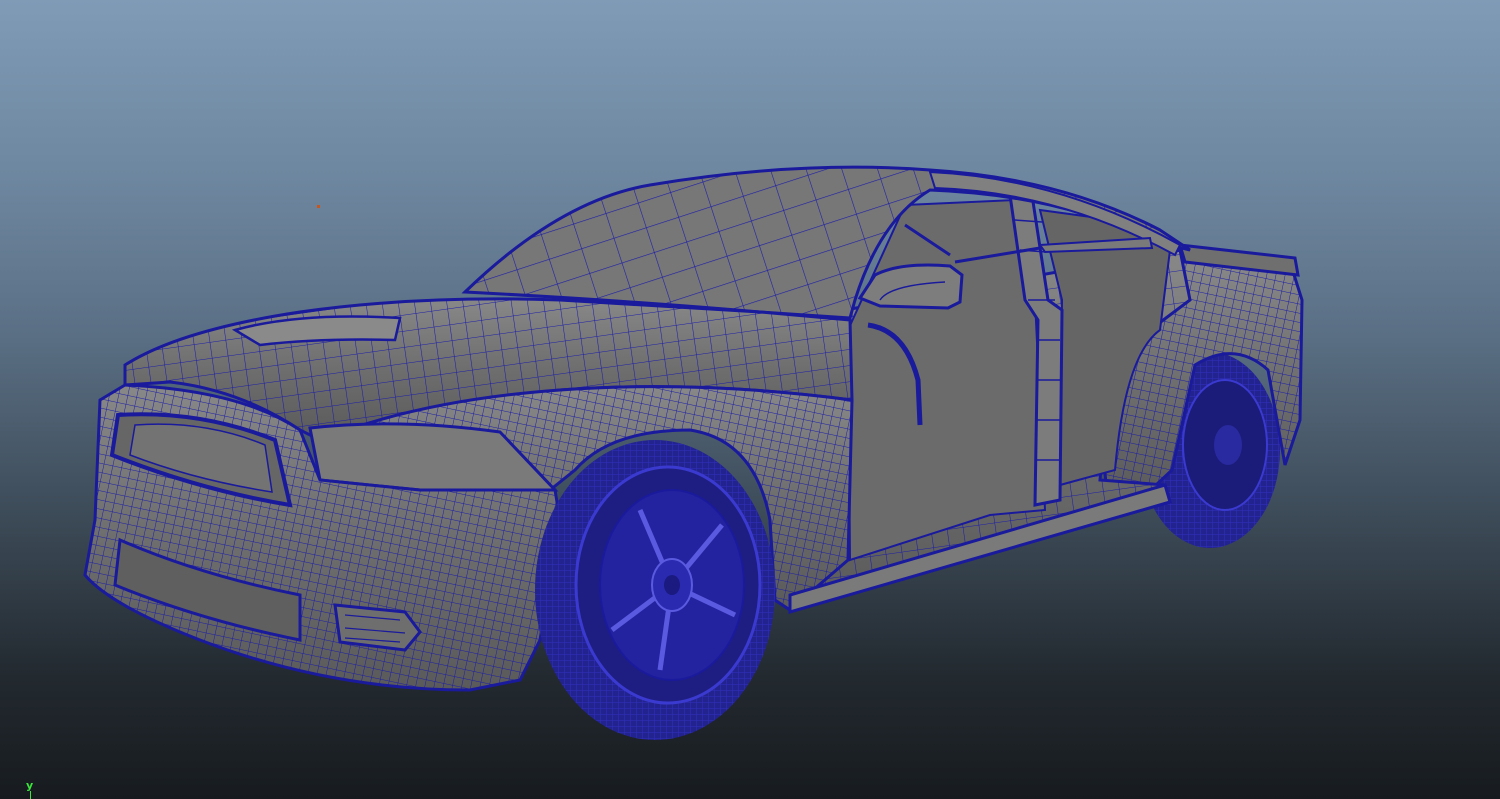 Image resolution: width=1500 pixels, height=799 pixels. What do you see at coordinates (318, 206) in the screenshot?
I see `pivot-marker` at bounding box center [318, 206].